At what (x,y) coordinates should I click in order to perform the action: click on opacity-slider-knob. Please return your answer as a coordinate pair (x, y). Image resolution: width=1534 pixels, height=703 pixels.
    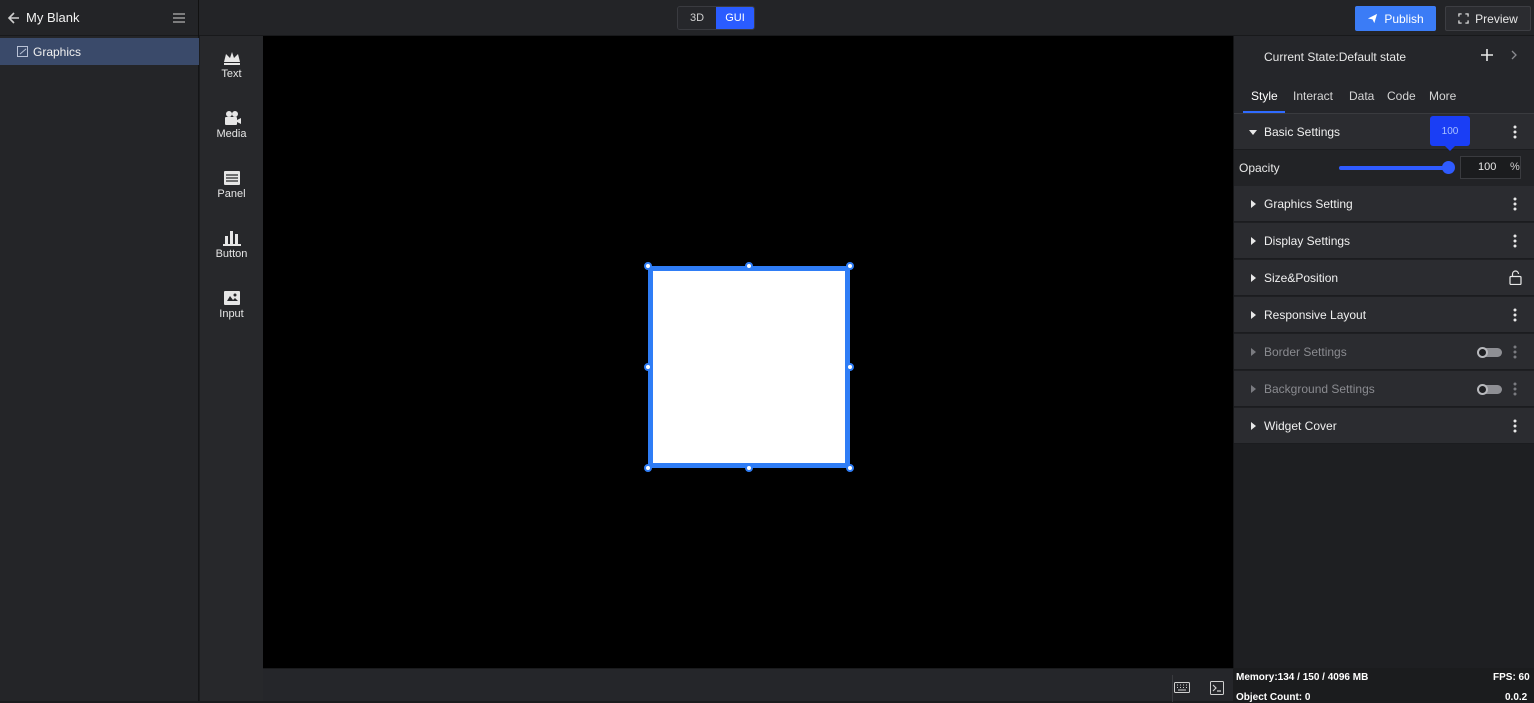
    Looking at the image, I should click on (1448, 167).